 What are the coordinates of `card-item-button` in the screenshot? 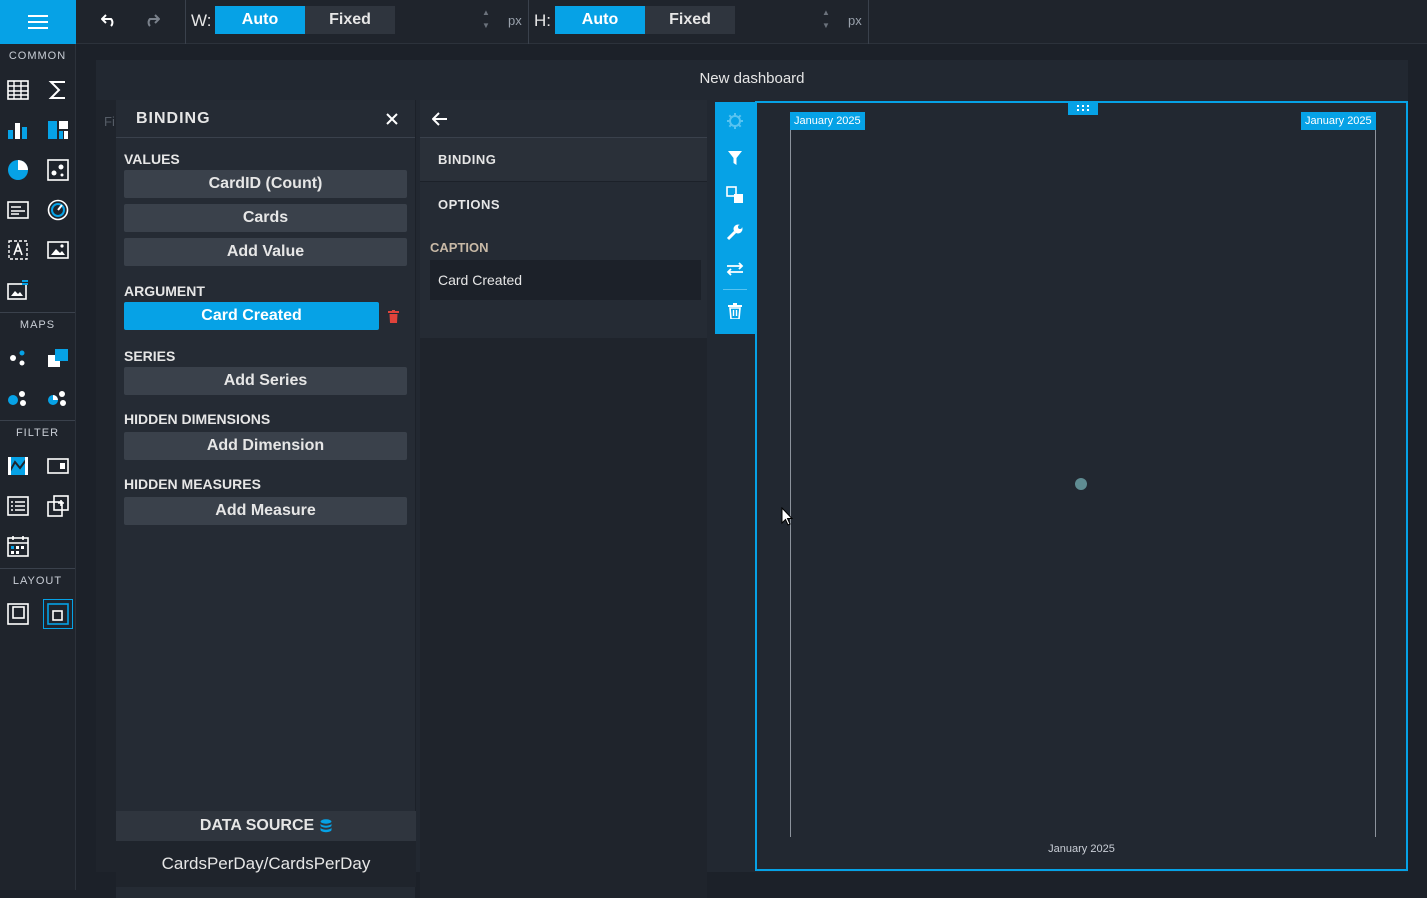 It's located at (58, 90).